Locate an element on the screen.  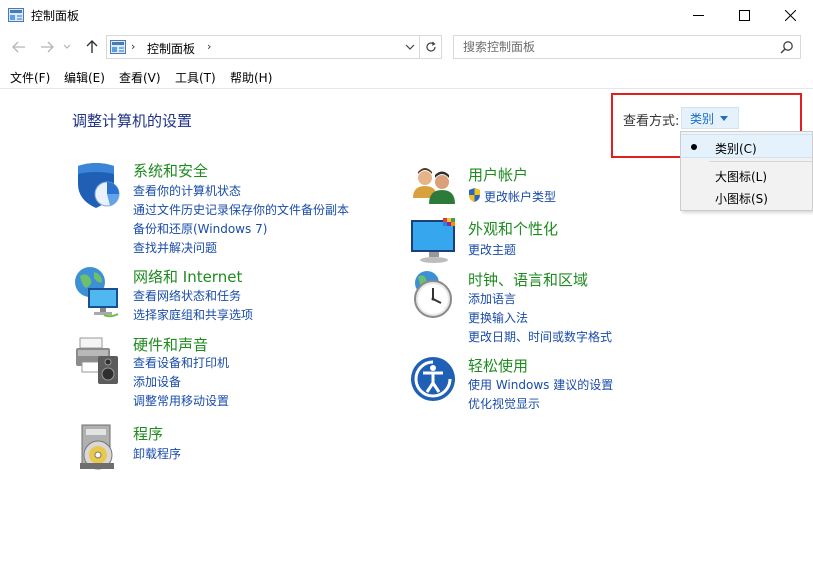
view-option-small-icons: 小图标(S) is located at coordinates (746, 197).